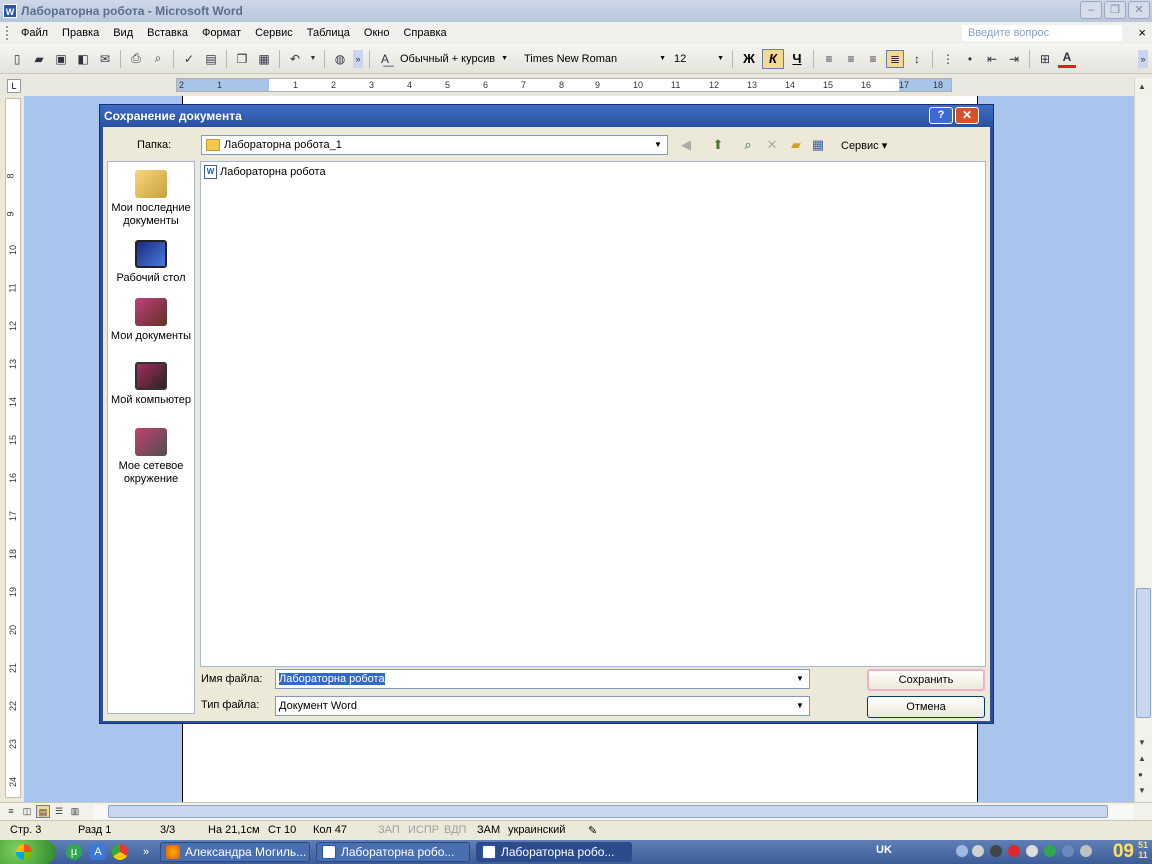 This screenshot has height=864, width=1152. What do you see at coordinates (718, 145) in the screenshot?
I see `up-folder-icon: ⬆` at bounding box center [718, 145].